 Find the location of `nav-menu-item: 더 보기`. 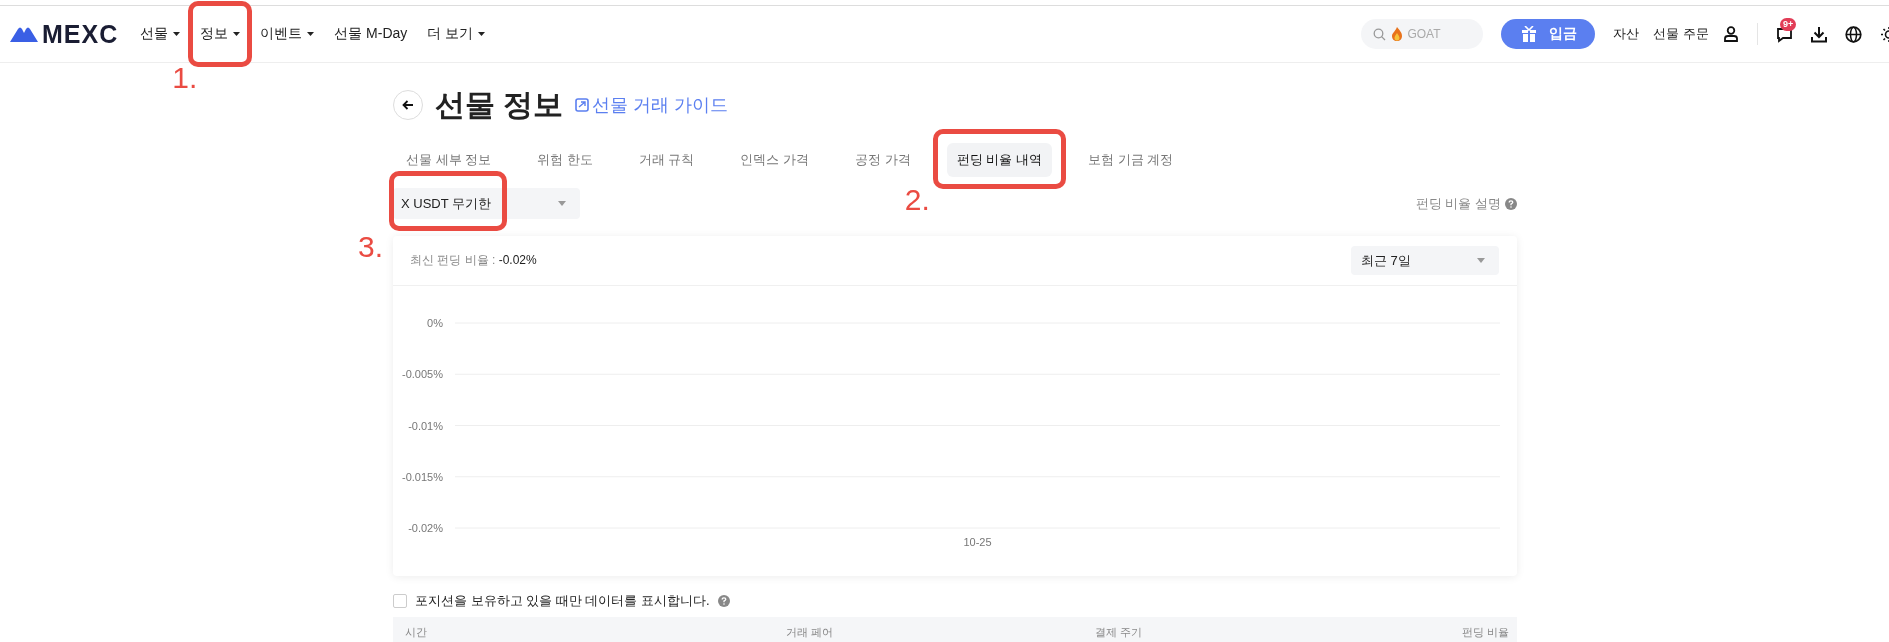

nav-menu-item: 더 보기 is located at coordinates (456, 34).